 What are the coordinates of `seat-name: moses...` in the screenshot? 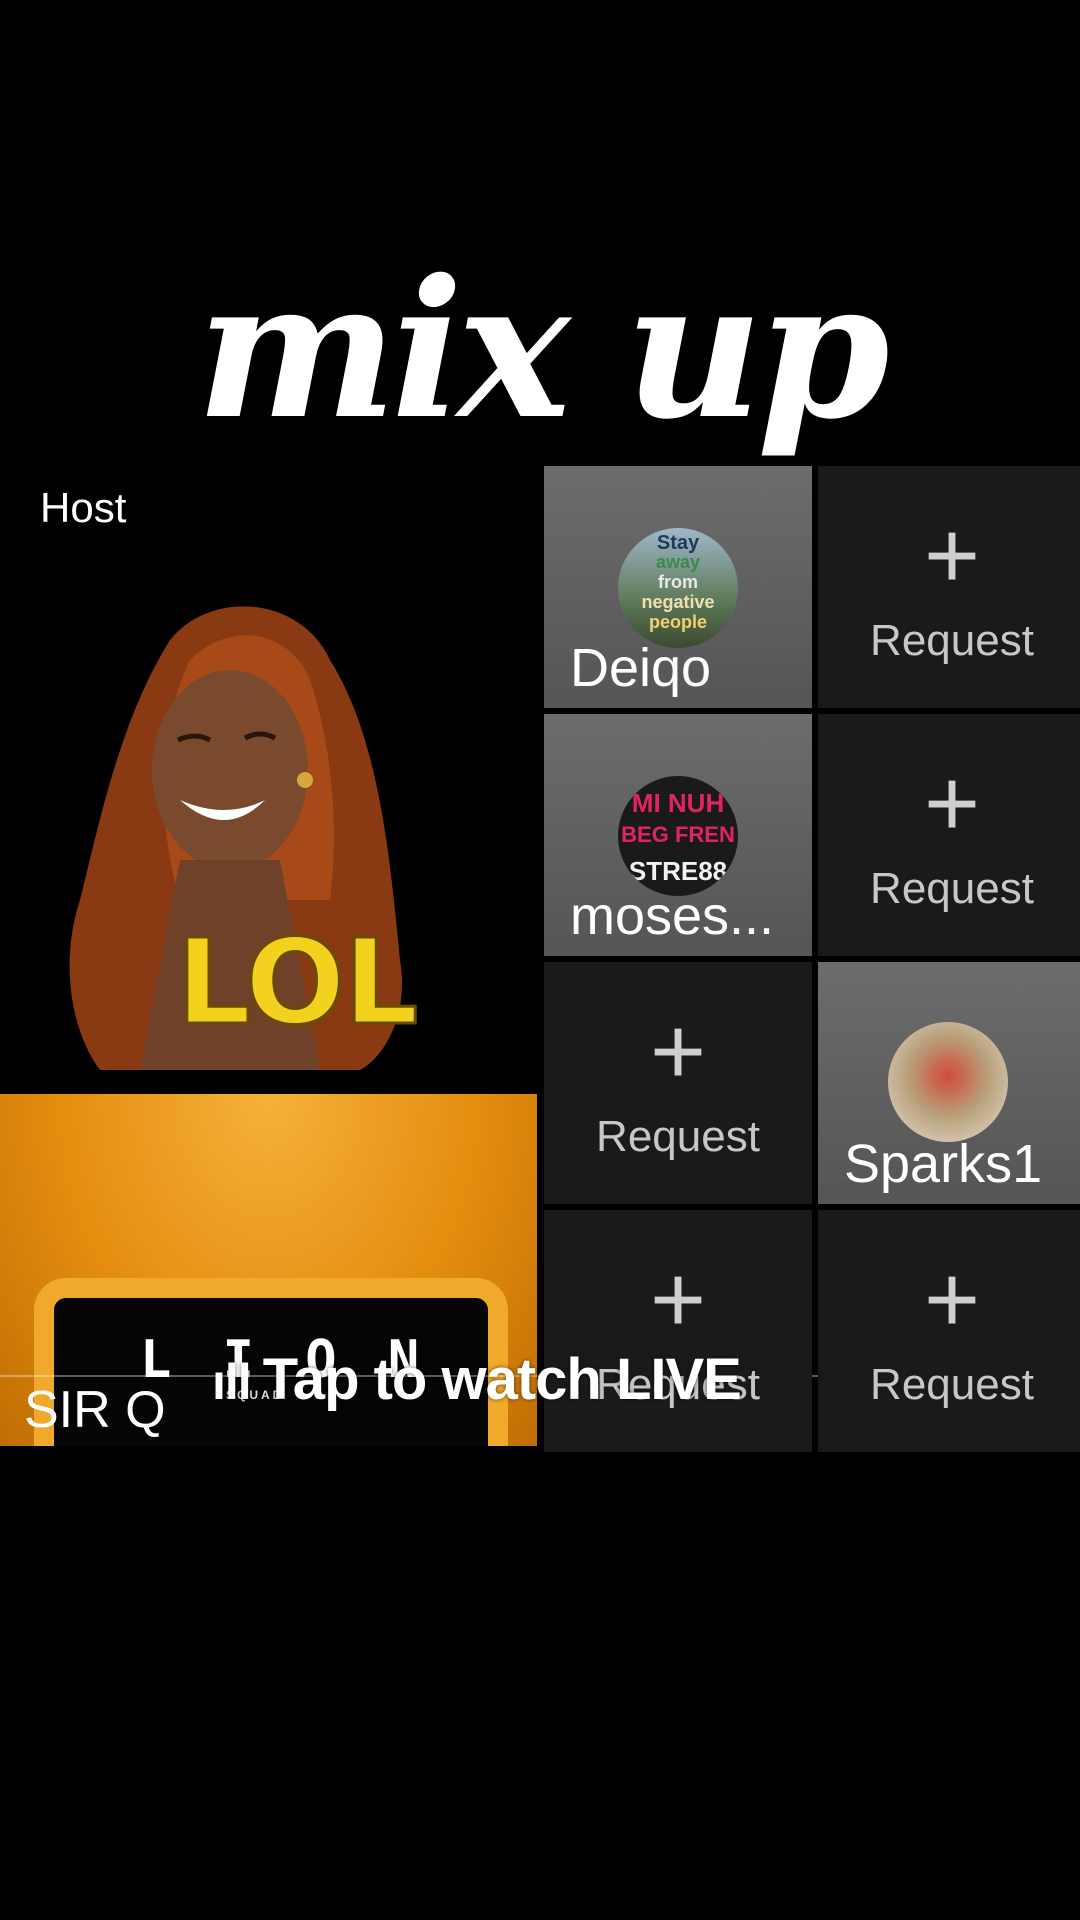 It's located at (672, 916).